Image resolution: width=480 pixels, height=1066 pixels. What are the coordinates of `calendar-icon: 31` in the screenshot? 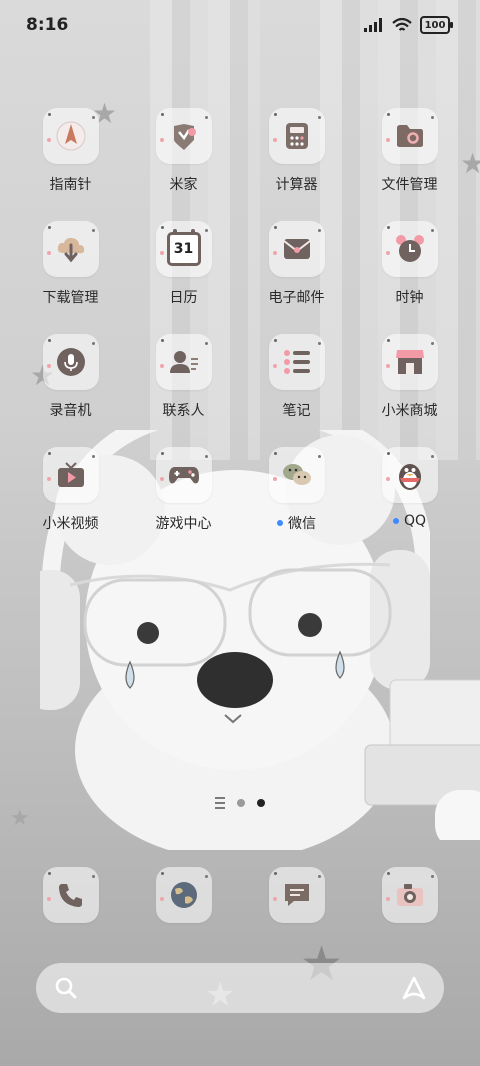 It's located at (183, 247).